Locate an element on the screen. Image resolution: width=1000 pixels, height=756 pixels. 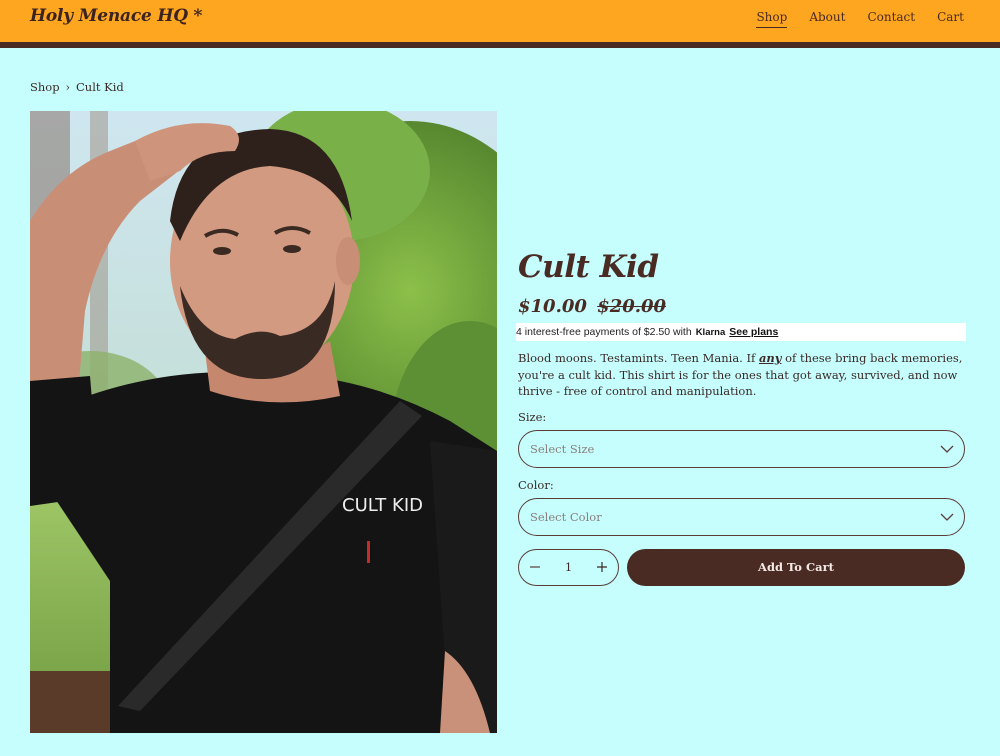
klarna-logo: Klarna is located at coordinates (710, 332).